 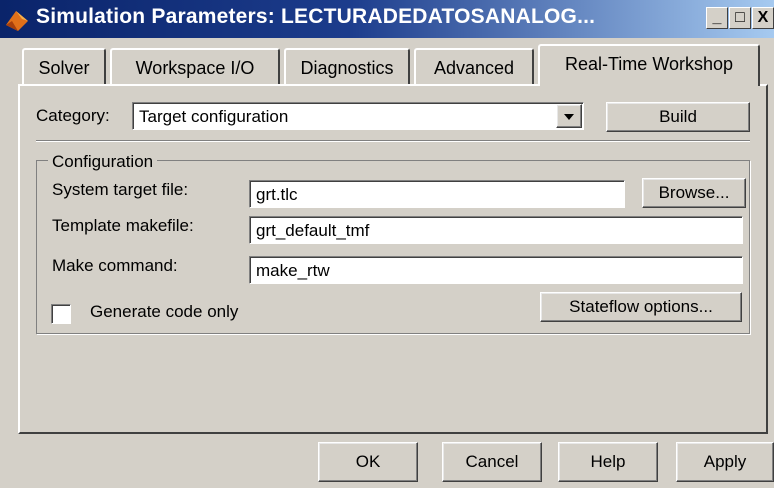 I want to click on system-target-label: System target file:, so click(x=120, y=189).